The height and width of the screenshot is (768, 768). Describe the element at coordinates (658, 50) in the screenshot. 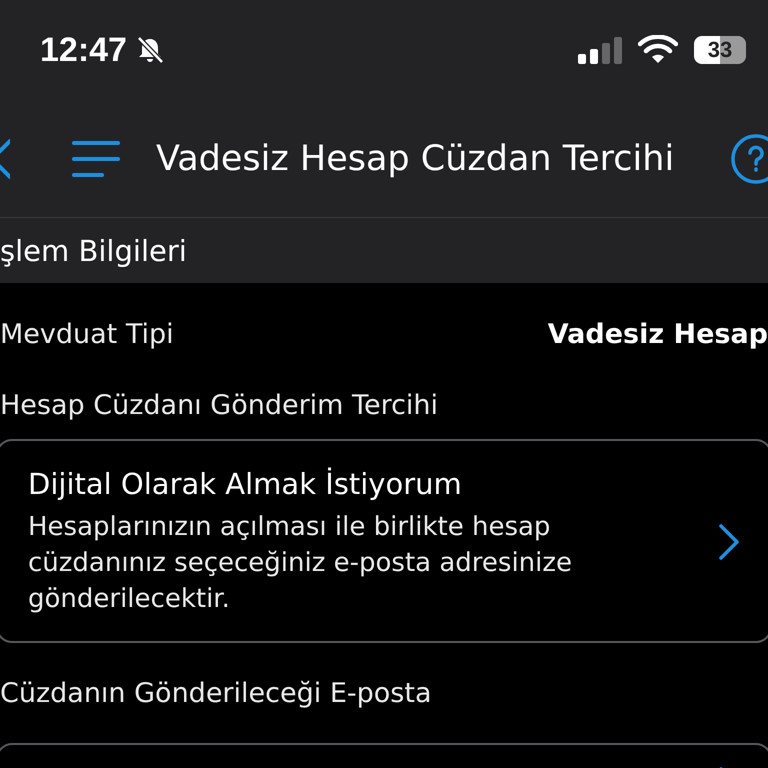

I see `wifi-icon` at that location.